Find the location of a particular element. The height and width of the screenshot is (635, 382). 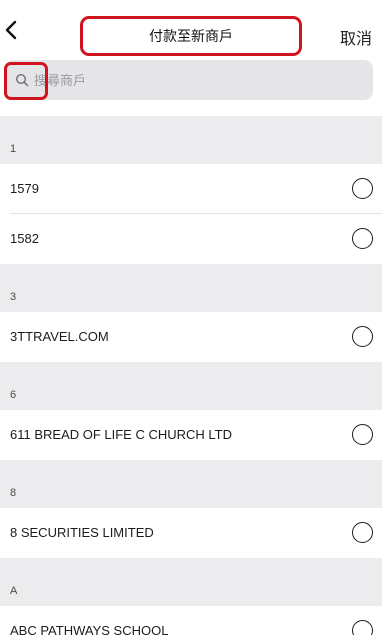

merchant-name: 611 BREAD OF LIFE C CHURCH LTD is located at coordinates (121, 434).